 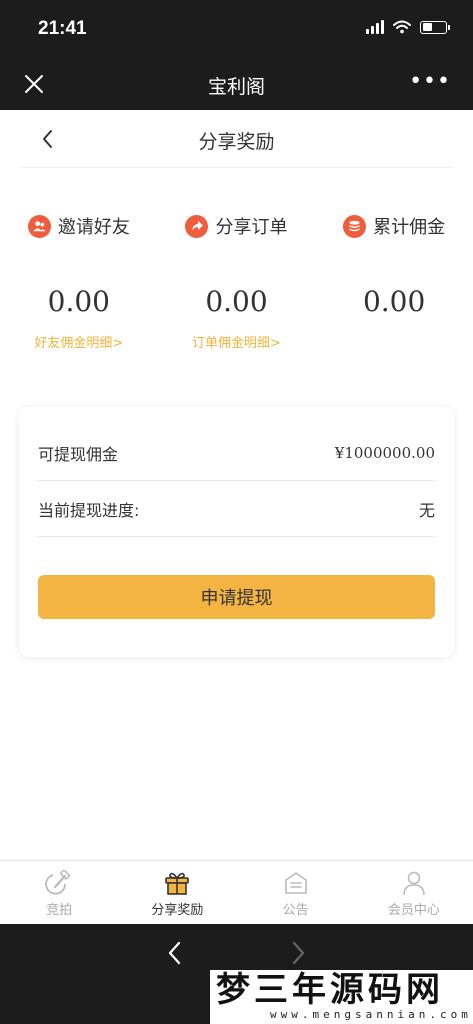 I want to click on nav-header: 分享奖励, so click(x=236, y=139).